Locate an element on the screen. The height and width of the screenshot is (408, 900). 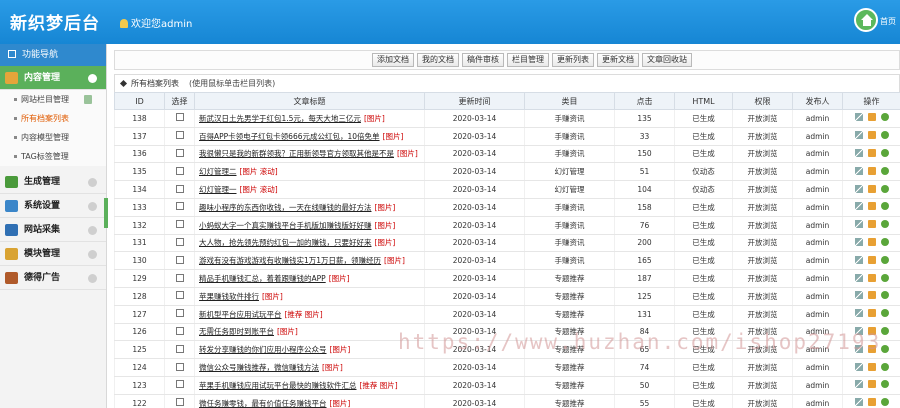
article-title-link: 新武汉日土先男学于红包1.5元，每天大地三亿元 is located at coordinates (280, 118).